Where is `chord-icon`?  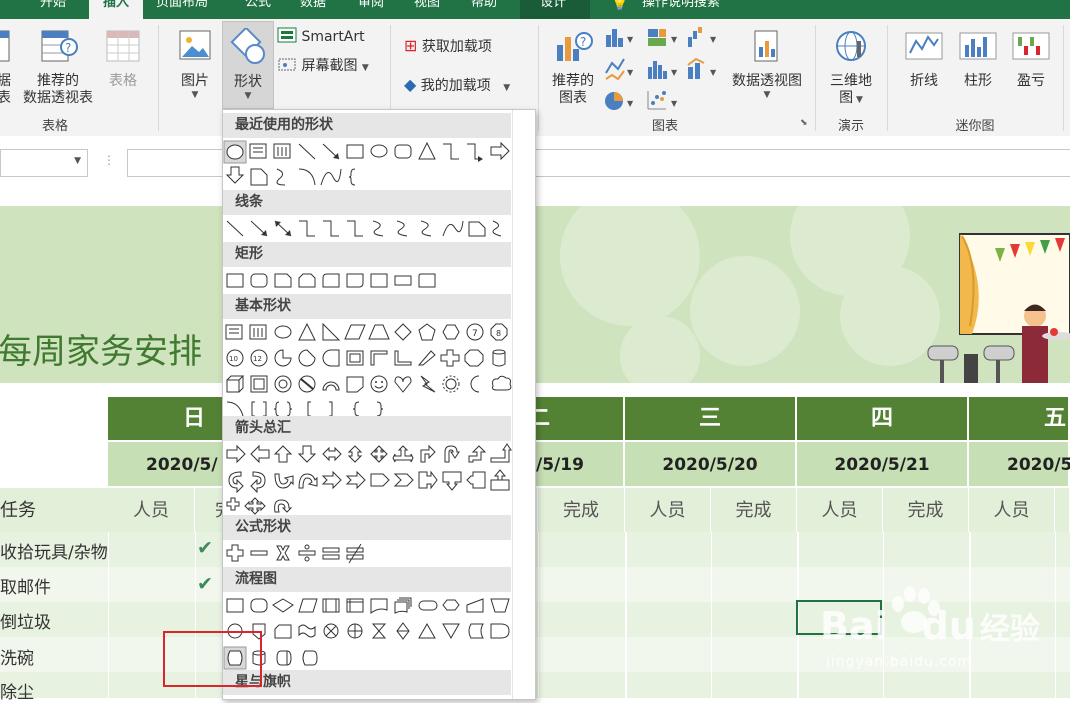 chord-icon is located at coordinates (307, 358).